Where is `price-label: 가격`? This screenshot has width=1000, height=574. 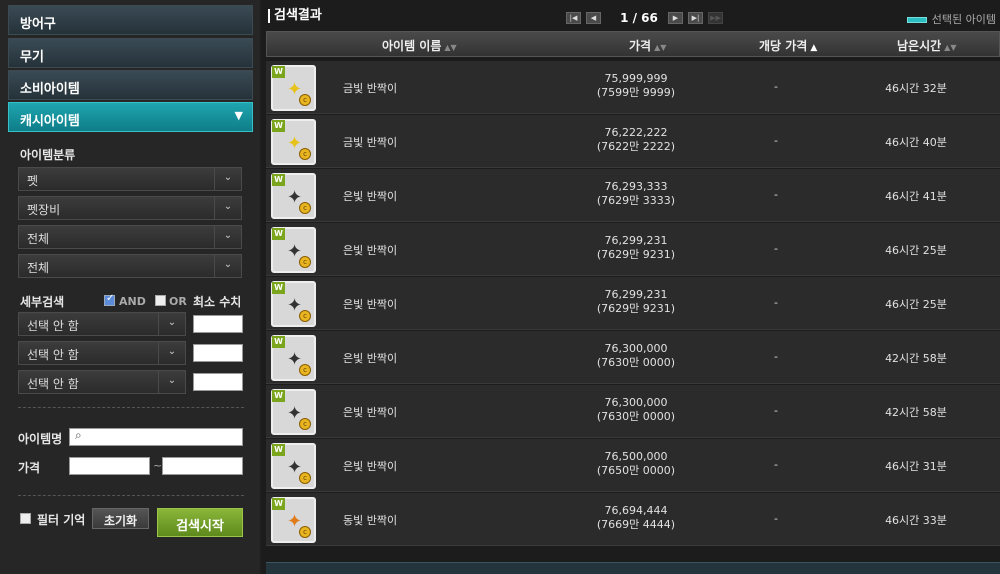 price-label: 가격 is located at coordinates (29, 468).